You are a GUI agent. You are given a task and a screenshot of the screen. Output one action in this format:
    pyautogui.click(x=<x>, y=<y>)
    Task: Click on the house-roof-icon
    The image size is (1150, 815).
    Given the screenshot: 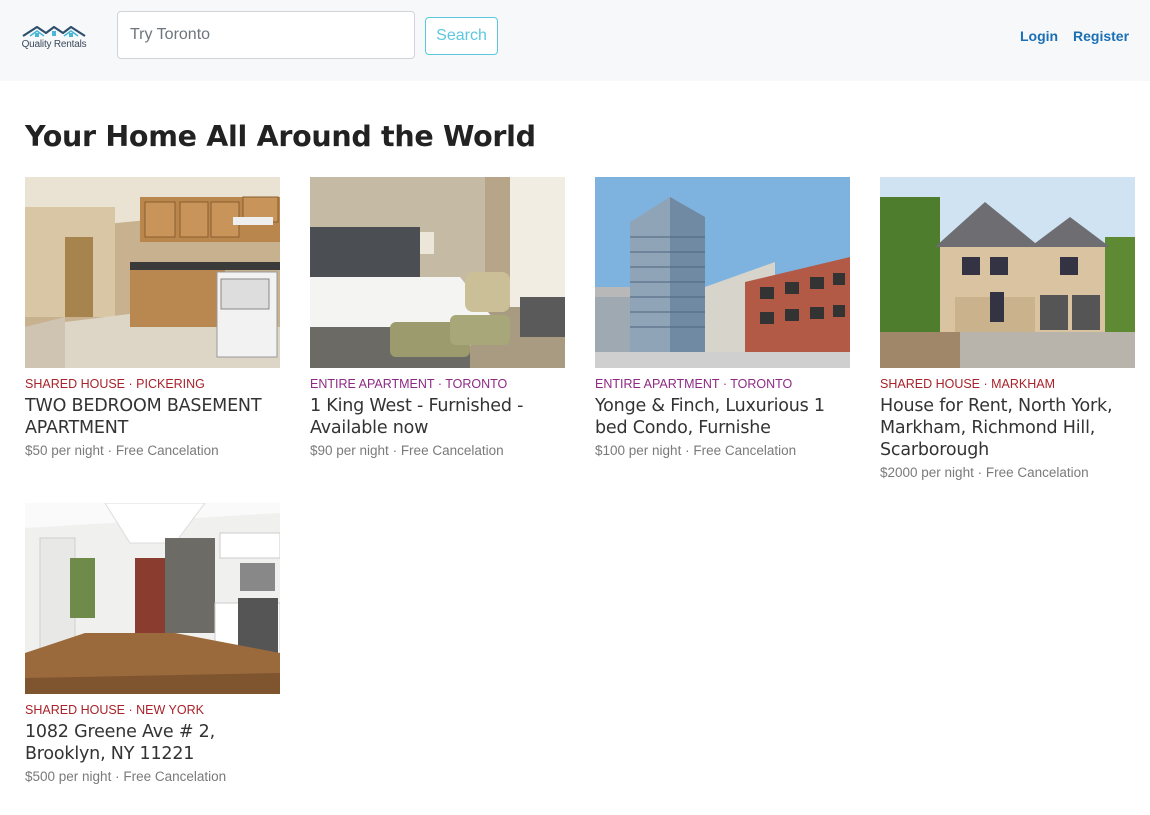 What is the action you would take?
    pyautogui.click(x=54, y=31)
    